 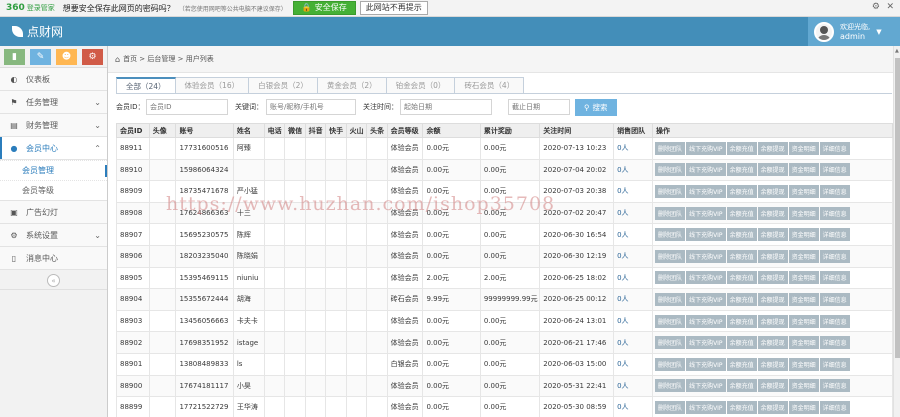 What do you see at coordinates (596, 107) in the screenshot?
I see `search-button: ⚲ 搜索` at bounding box center [596, 107].